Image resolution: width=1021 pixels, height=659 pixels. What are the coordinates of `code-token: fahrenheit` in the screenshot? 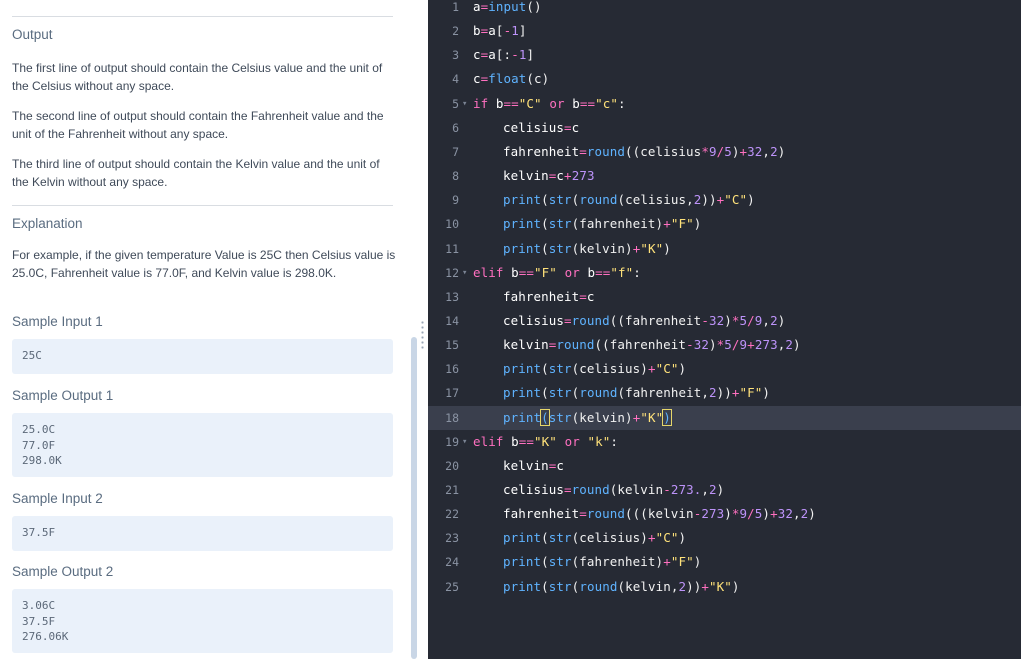 It's located at (541, 296).